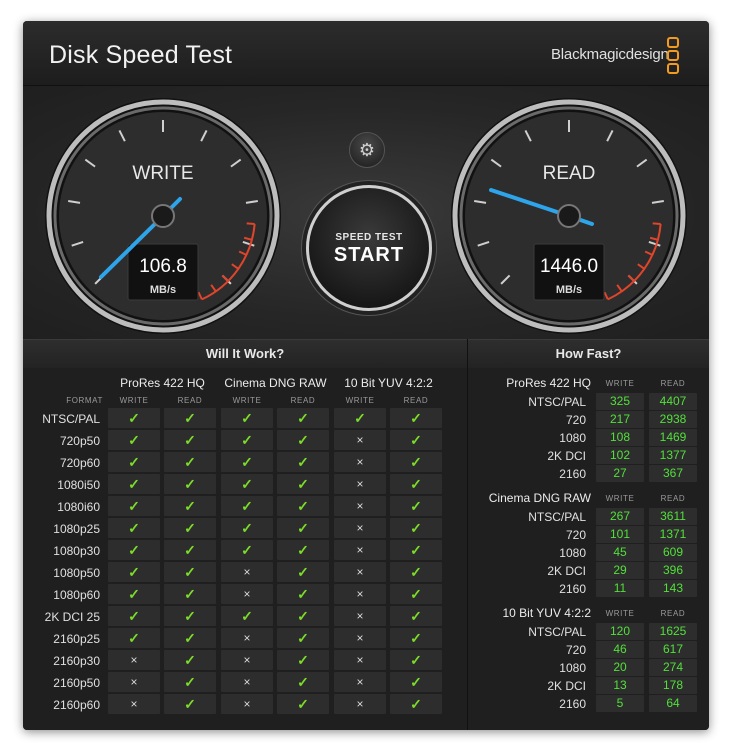 The height and width of the screenshot is (756, 732). Describe the element at coordinates (76, 529) in the screenshot. I see `format-label: 1080p25` at that location.